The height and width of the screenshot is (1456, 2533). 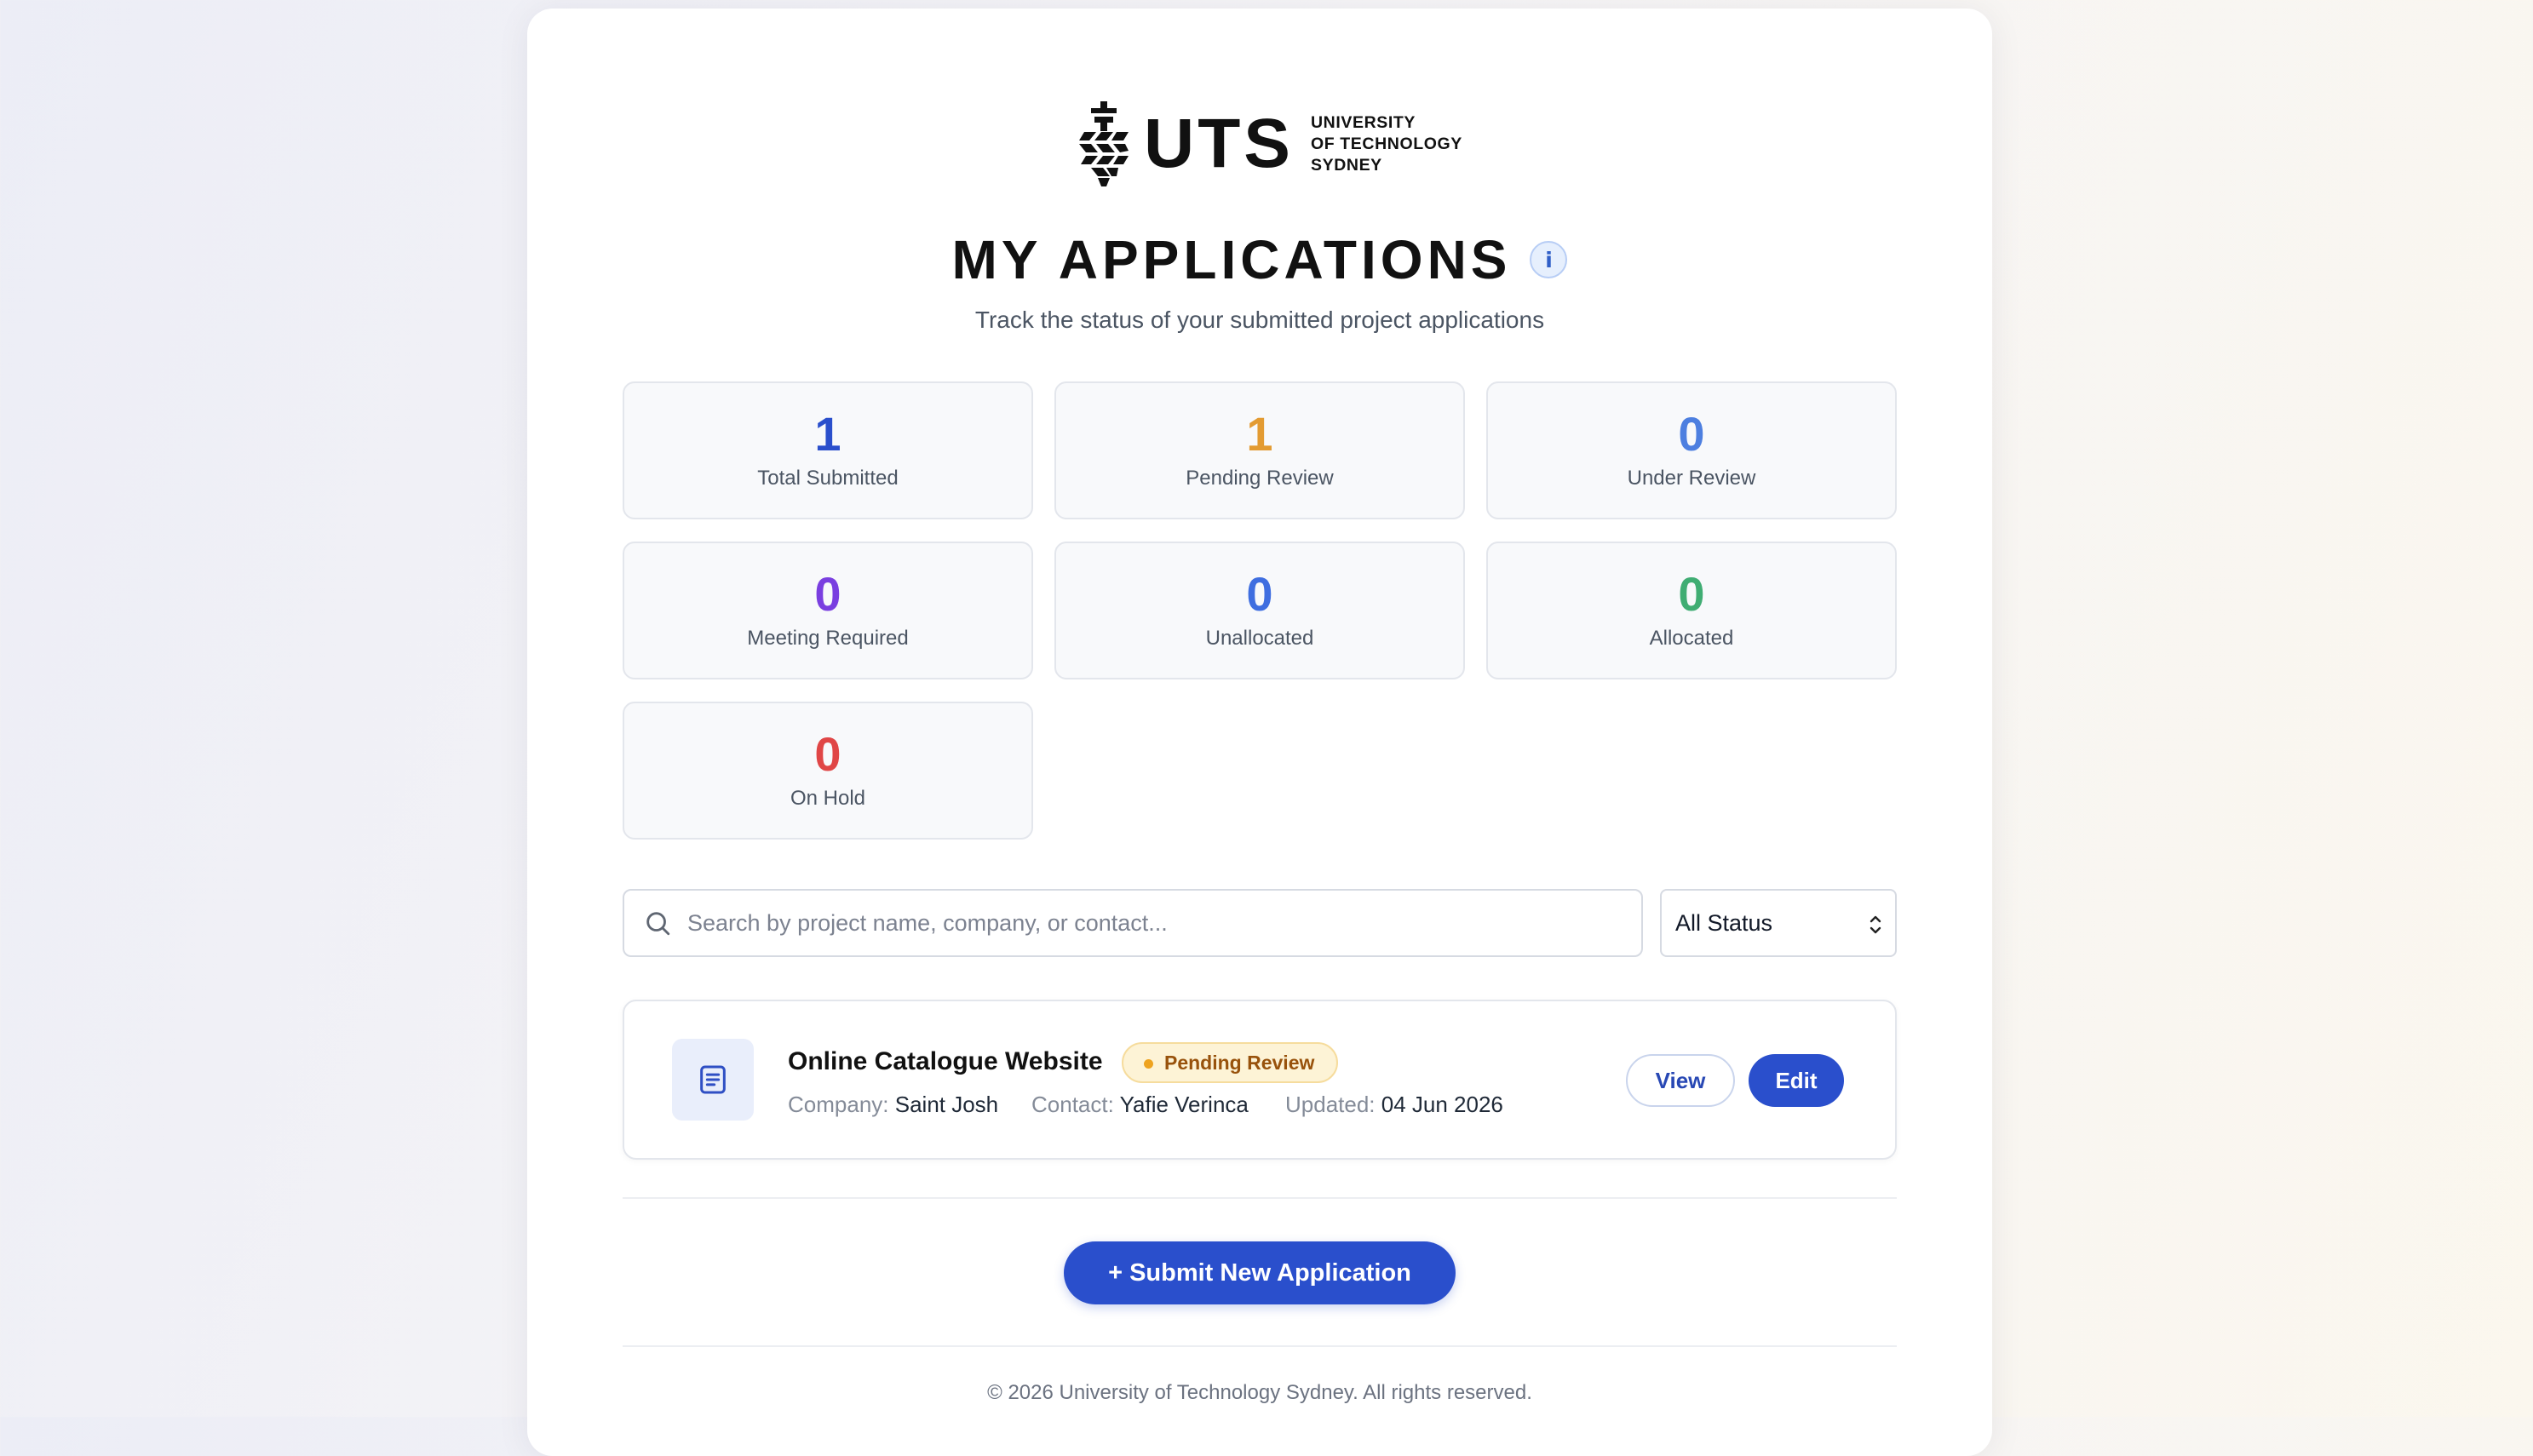 What do you see at coordinates (1875, 924) in the screenshot?
I see `updown-chevron-icon` at bounding box center [1875, 924].